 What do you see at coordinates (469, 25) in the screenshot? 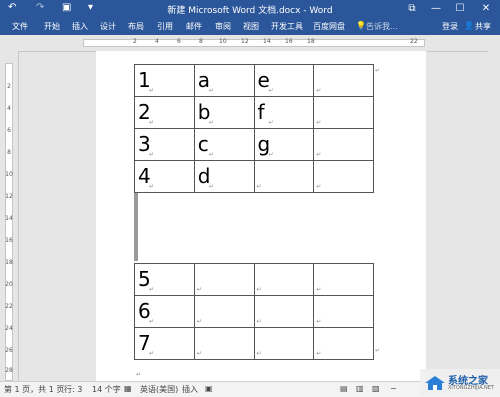
I see `share-icon: 👤` at bounding box center [469, 25].